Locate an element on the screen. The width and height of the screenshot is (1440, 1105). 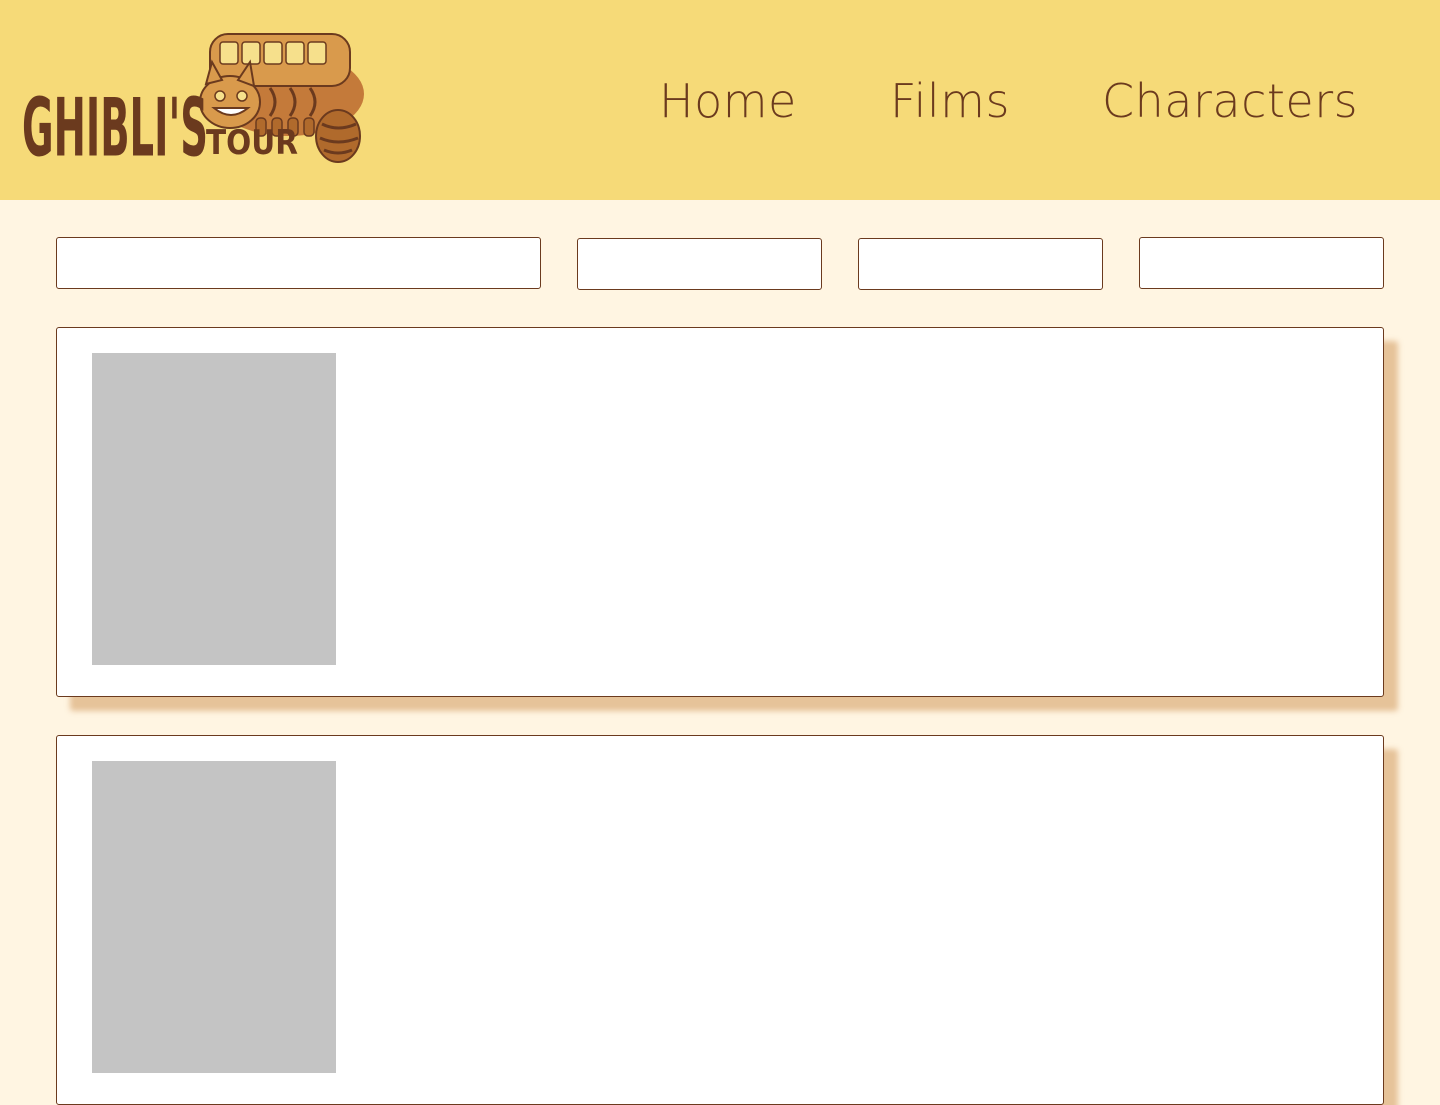
nav-characters: Characters is located at coordinates (1230, 101).